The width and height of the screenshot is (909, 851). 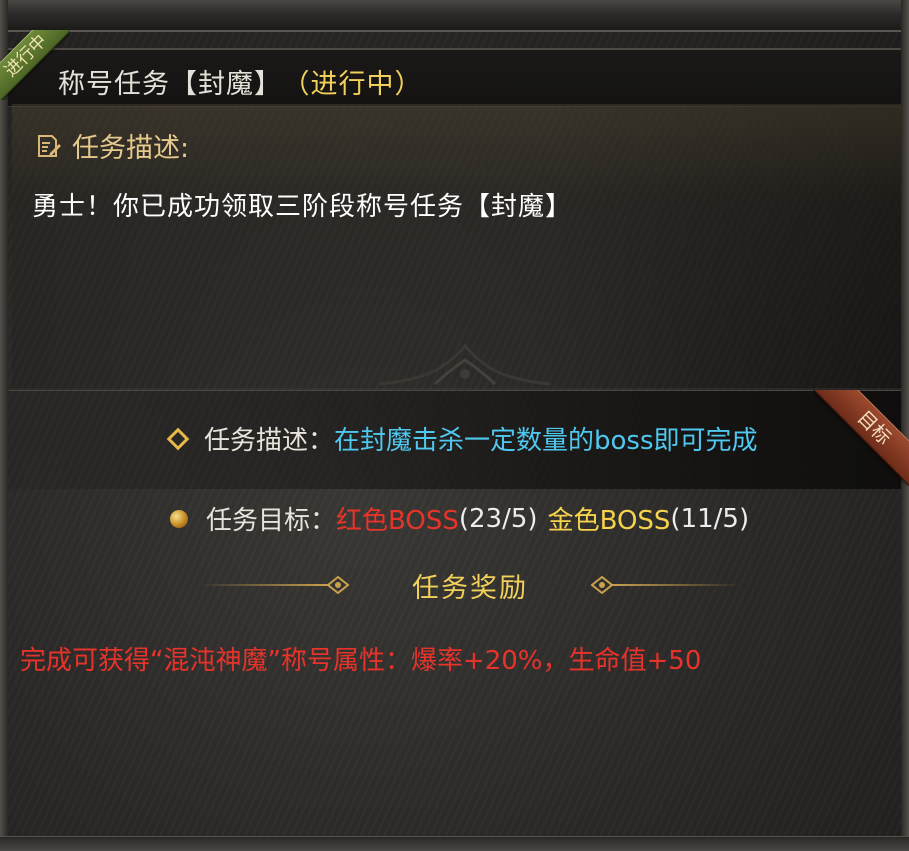 I want to click on quest-title: 称号任务【封魔】 （进行中）, so click(x=240, y=81).